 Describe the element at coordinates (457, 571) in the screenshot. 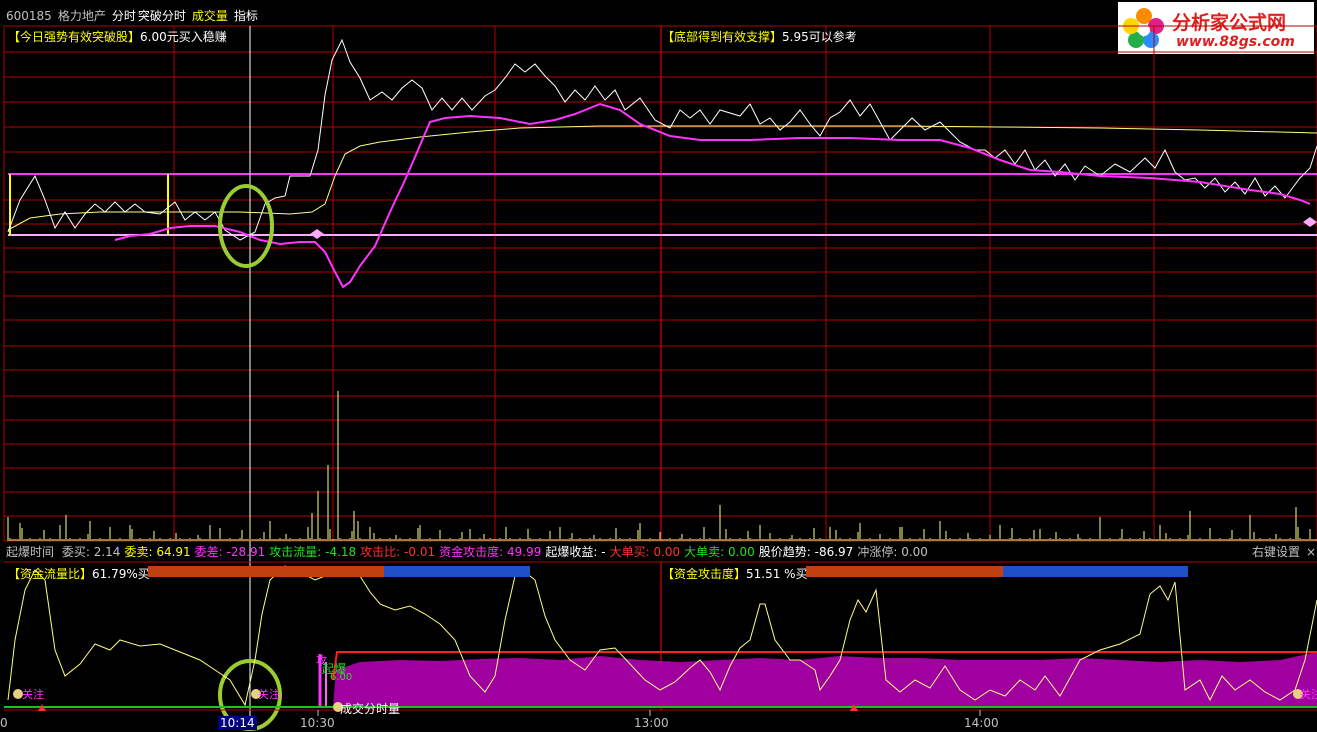

I see `capital-flow-bar-sell` at that location.